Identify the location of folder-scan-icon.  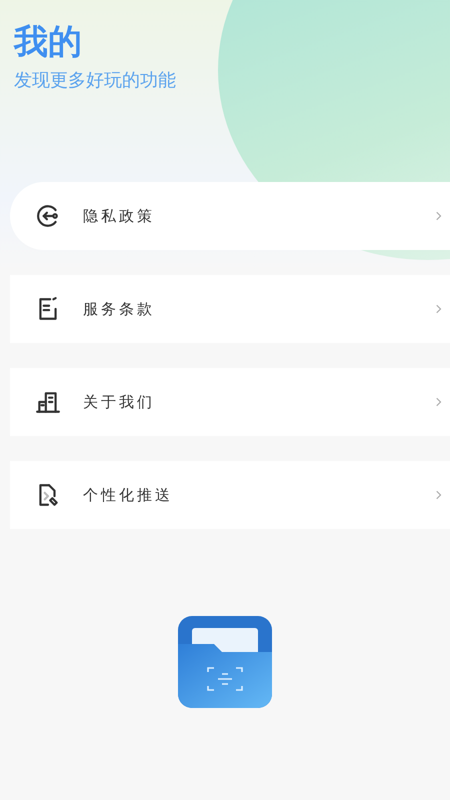
(225, 662).